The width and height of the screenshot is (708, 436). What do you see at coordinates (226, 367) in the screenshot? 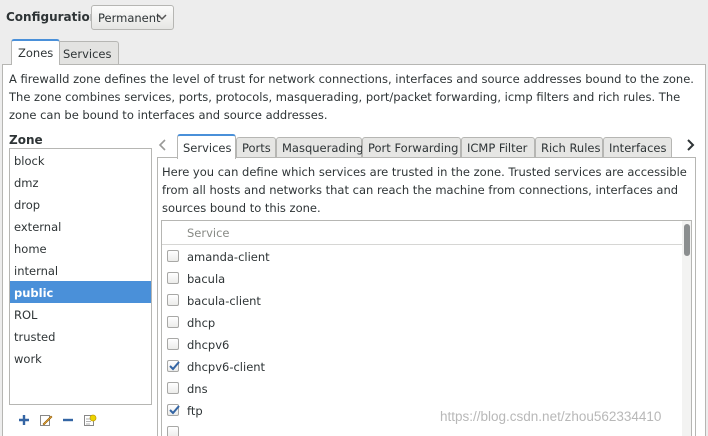
I see `service-name: dhcpv6-client` at bounding box center [226, 367].